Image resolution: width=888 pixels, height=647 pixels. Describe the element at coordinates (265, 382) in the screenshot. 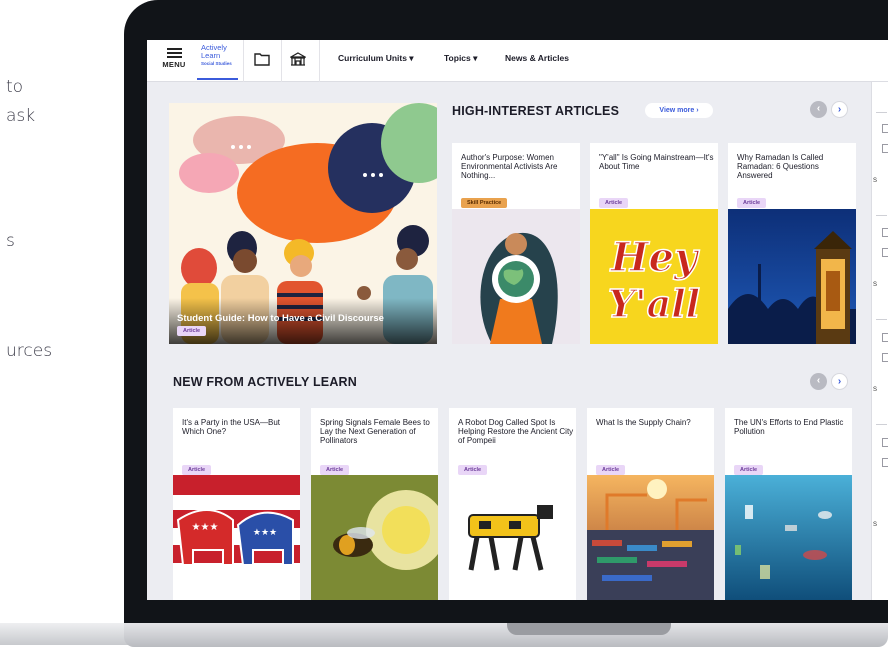

I see `section-title-new-from: NEW FROM ACTIVELY LEARN` at that location.